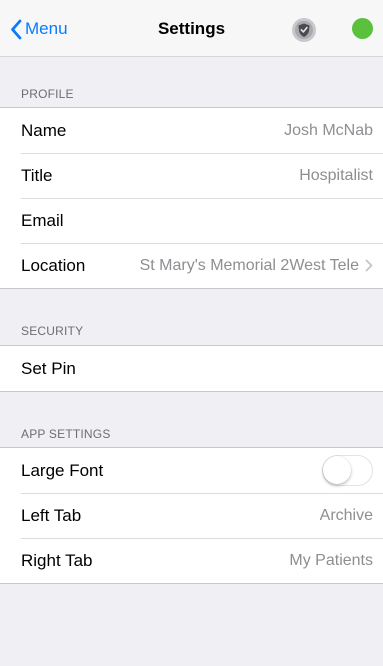 The image size is (383, 666). I want to click on row-right-tab: Right Tab My Patients, so click(191, 560).